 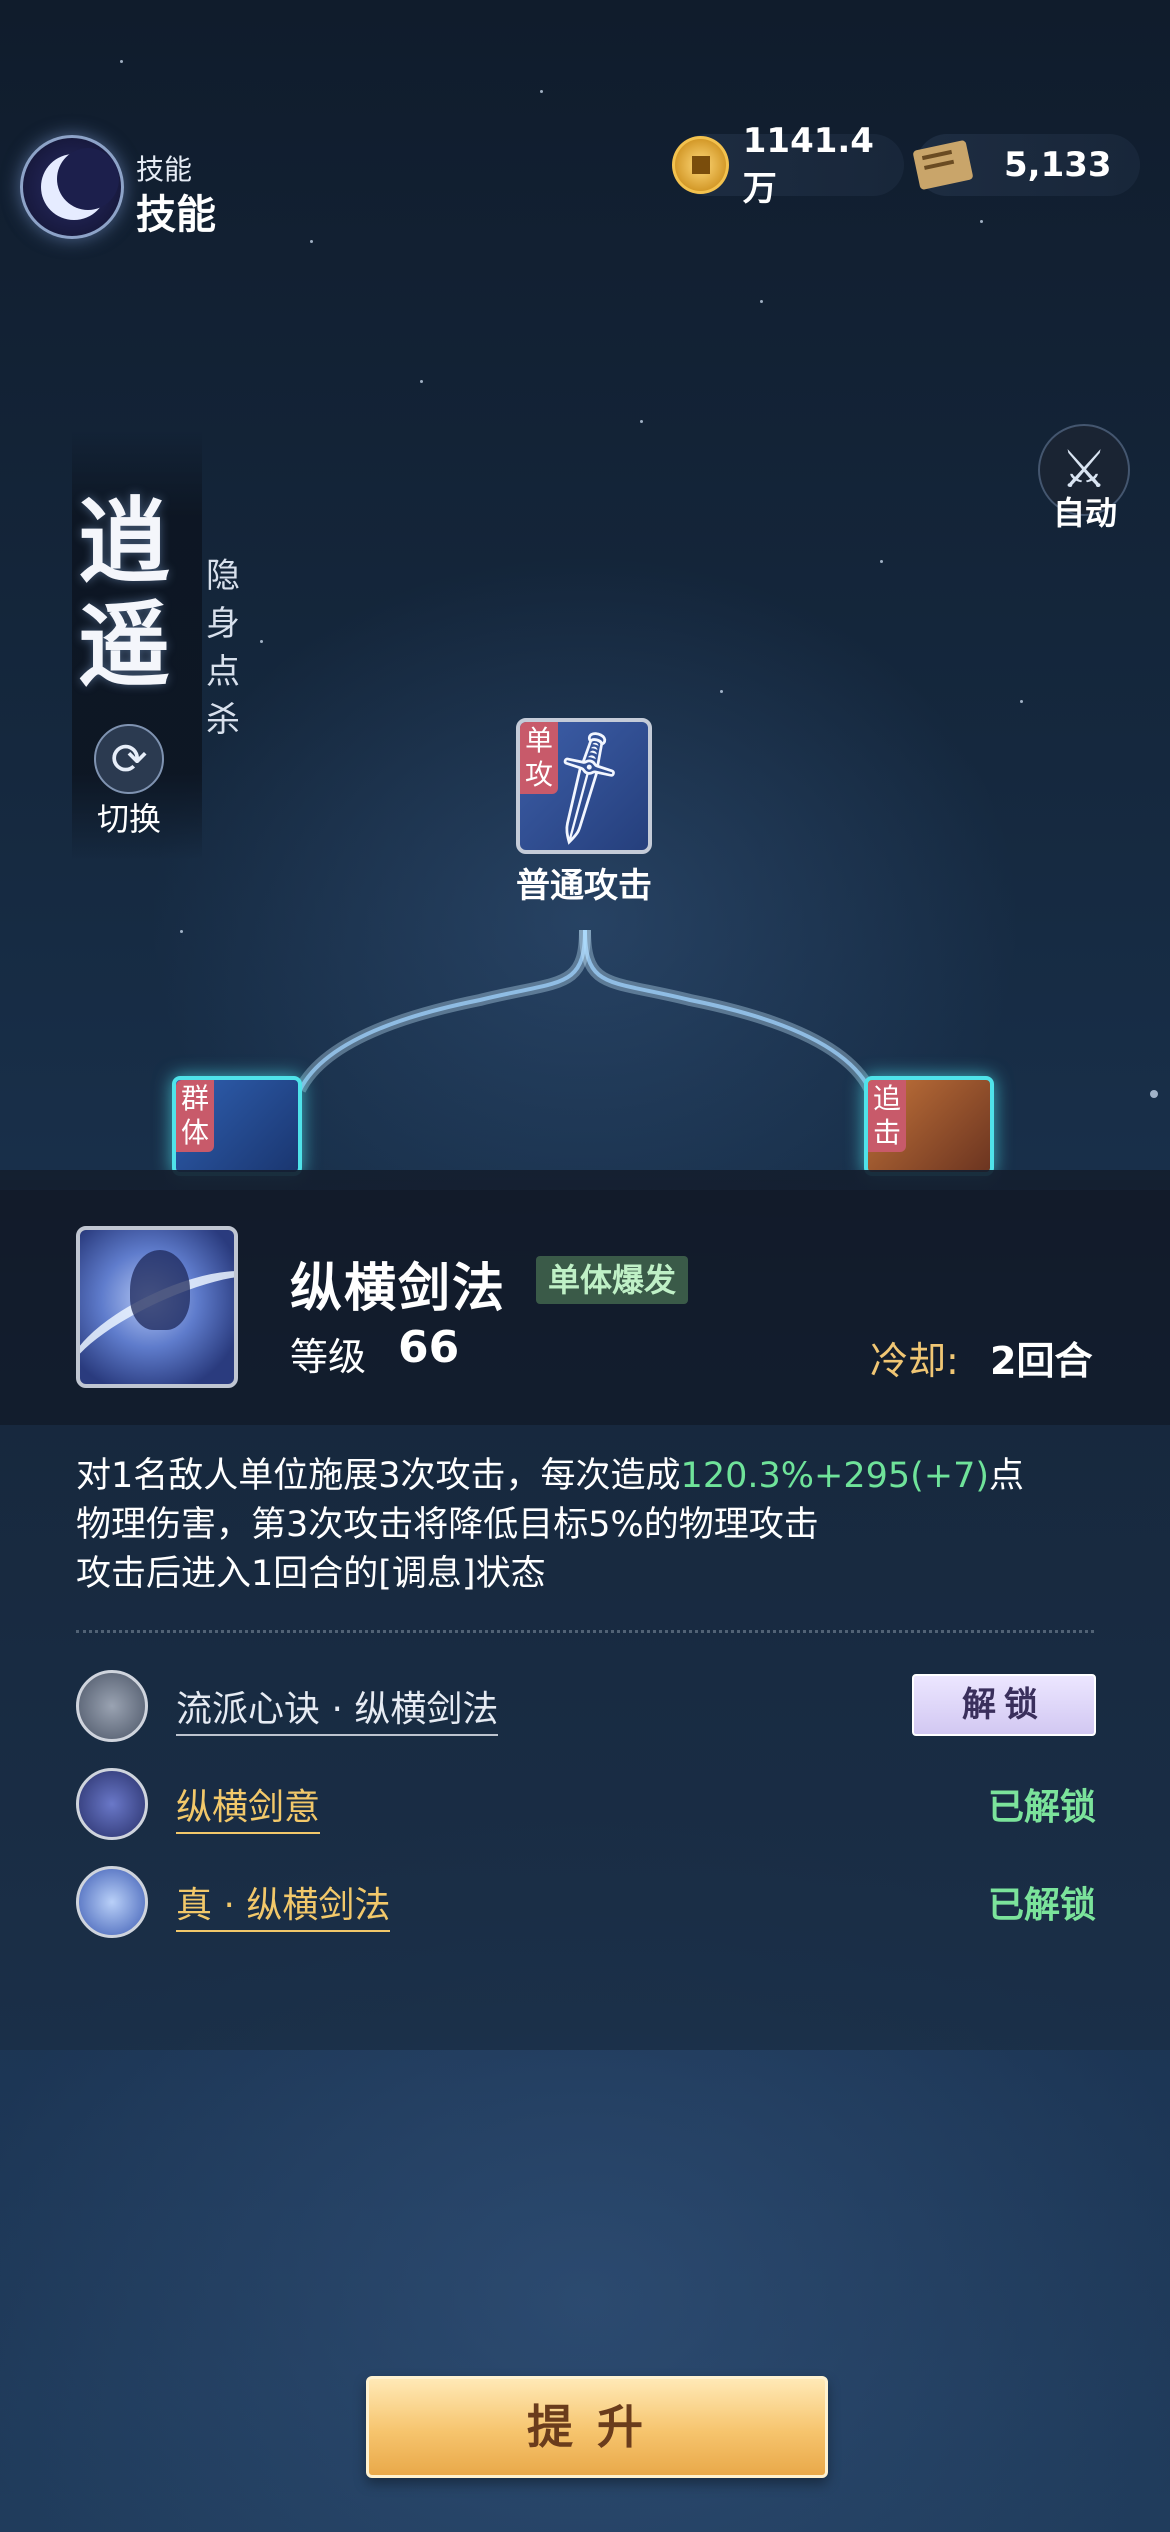 I want to click on skill-tag: 群体, so click(x=195, y=1116).